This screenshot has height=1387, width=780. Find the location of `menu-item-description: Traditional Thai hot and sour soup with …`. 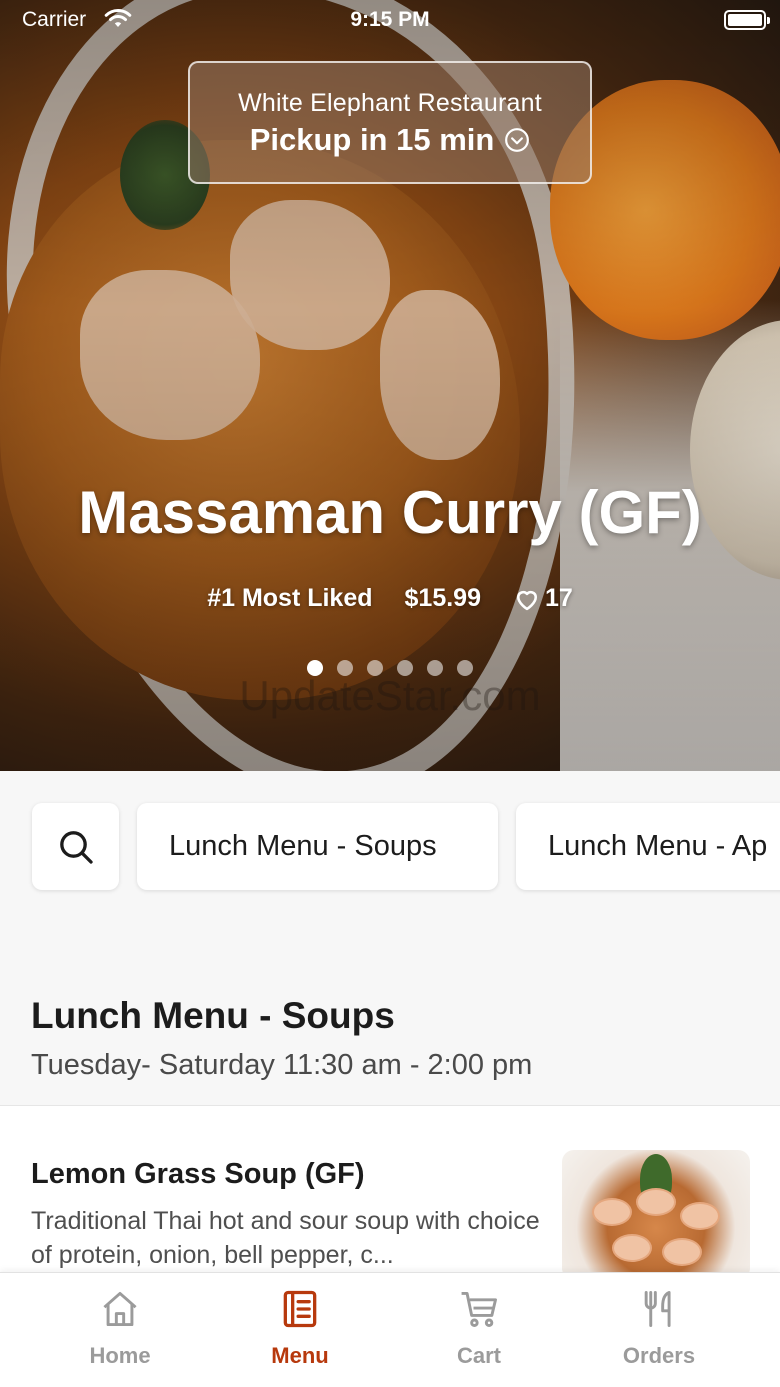

menu-item-description: Traditional Thai hot and sour soup with … is located at coordinates (285, 1238).